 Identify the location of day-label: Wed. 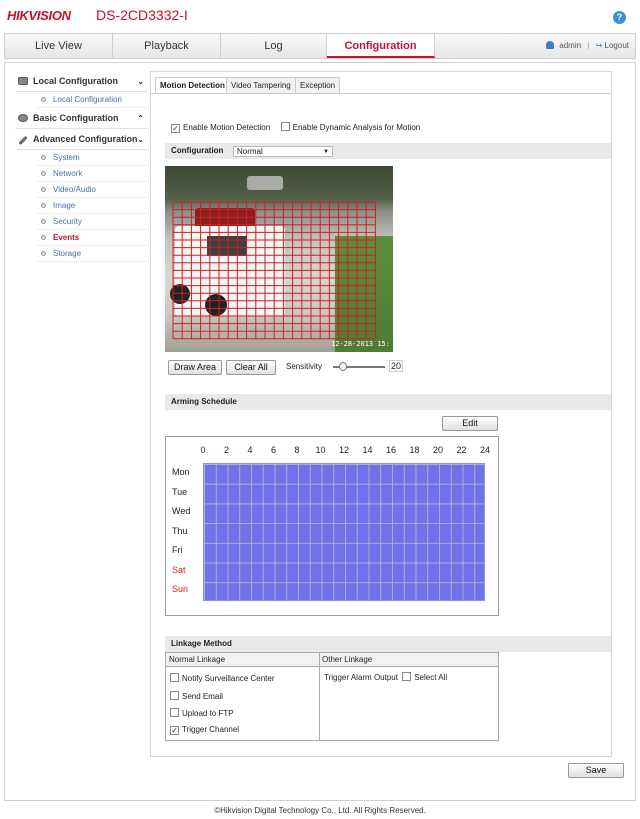
(181, 511).